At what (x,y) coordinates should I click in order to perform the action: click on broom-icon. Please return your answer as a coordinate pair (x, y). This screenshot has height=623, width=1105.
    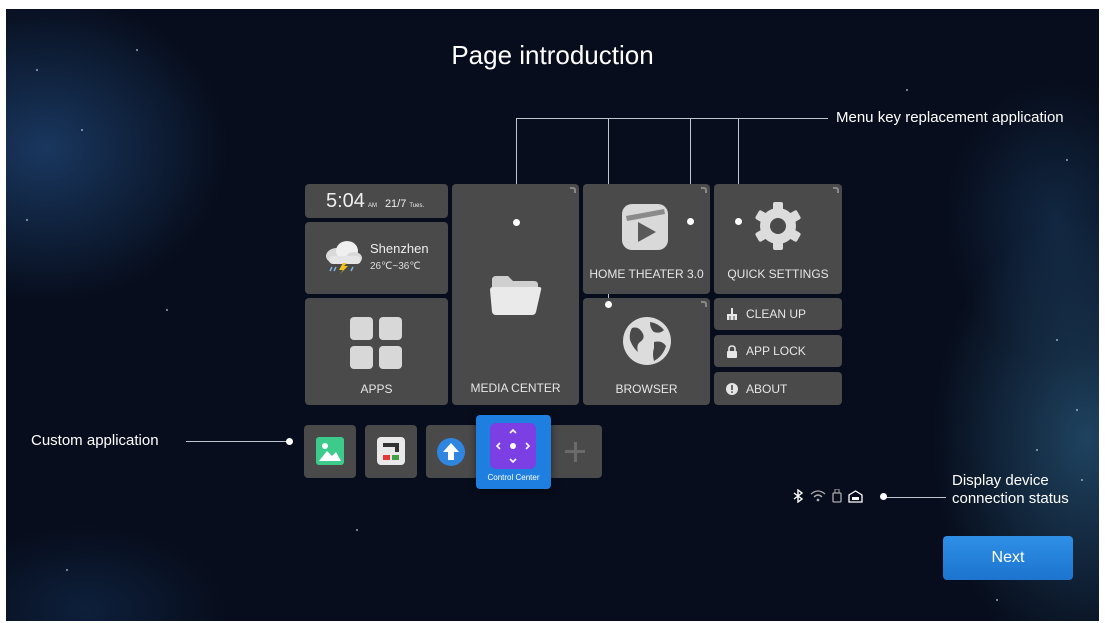
    Looking at the image, I should click on (732, 314).